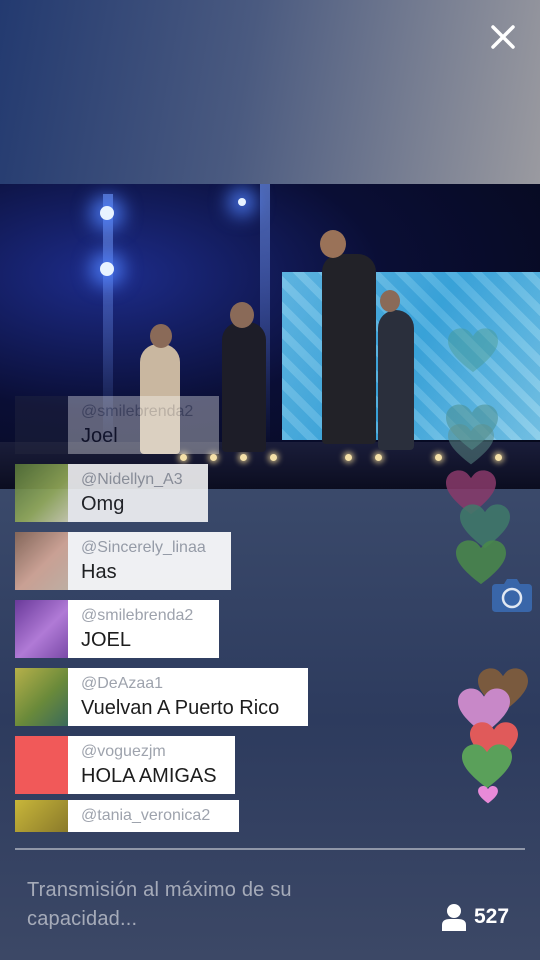 The image size is (540, 960). I want to click on comment-item: @smilebrenda2 Joel, so click(117, 425).